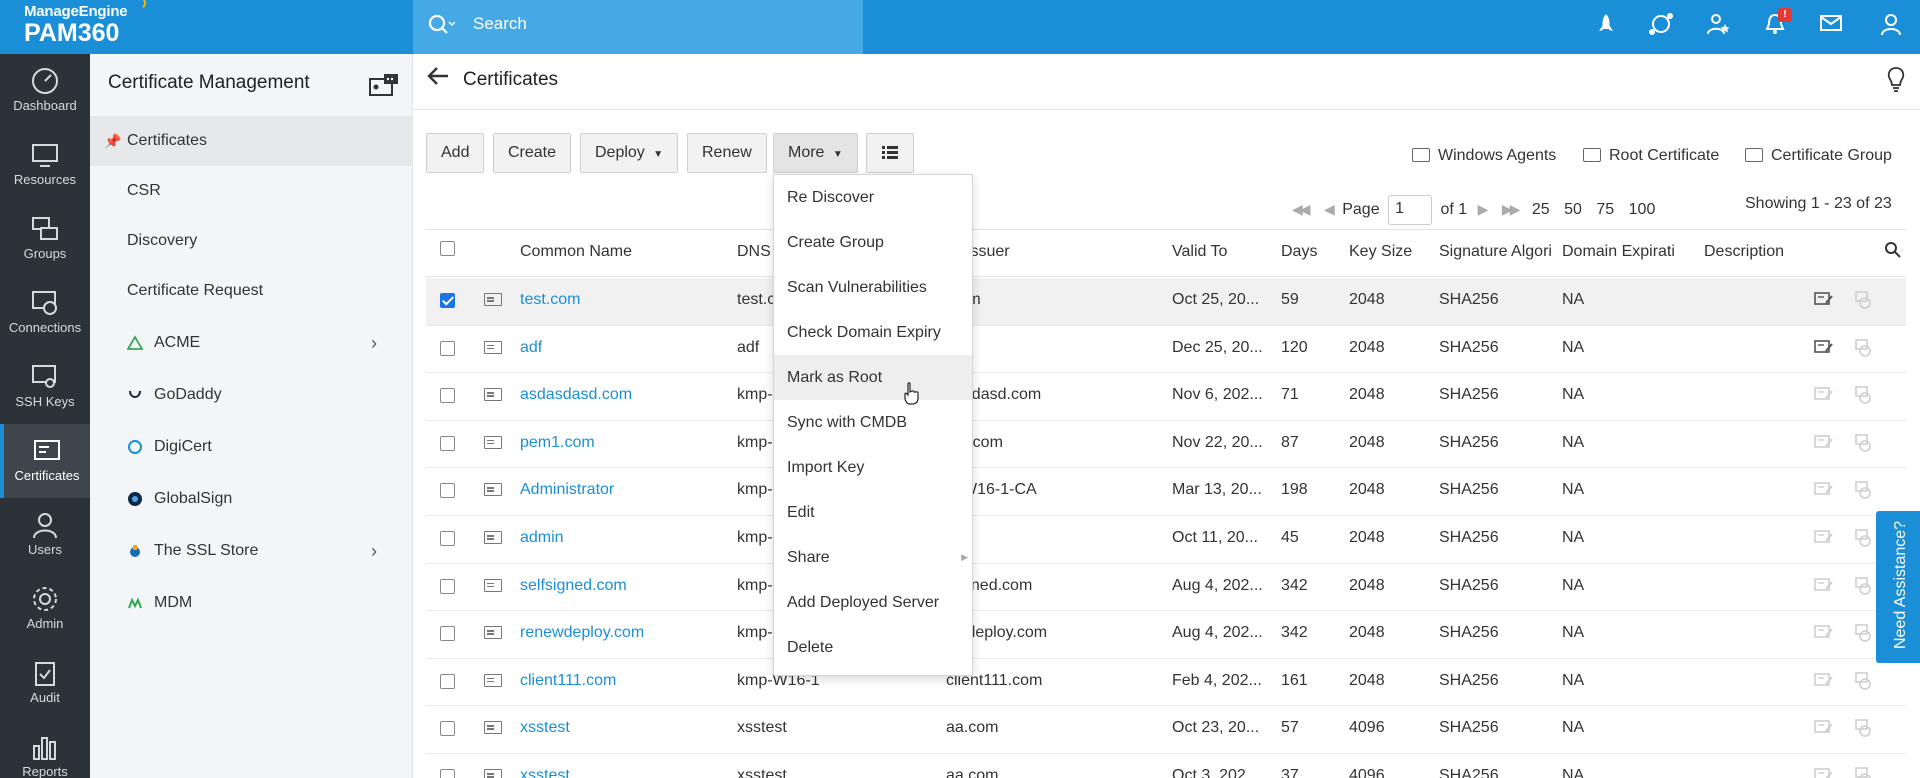  What do you see at coordinates (1299, 252) in the screenshot?
I see `column-days: Days` at bounding box center [1299, 252].